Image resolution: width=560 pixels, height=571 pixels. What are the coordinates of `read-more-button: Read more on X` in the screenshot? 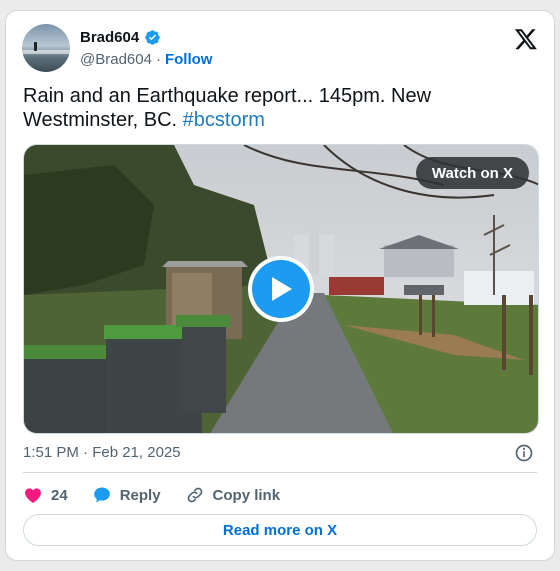 It's located at (280, 530).